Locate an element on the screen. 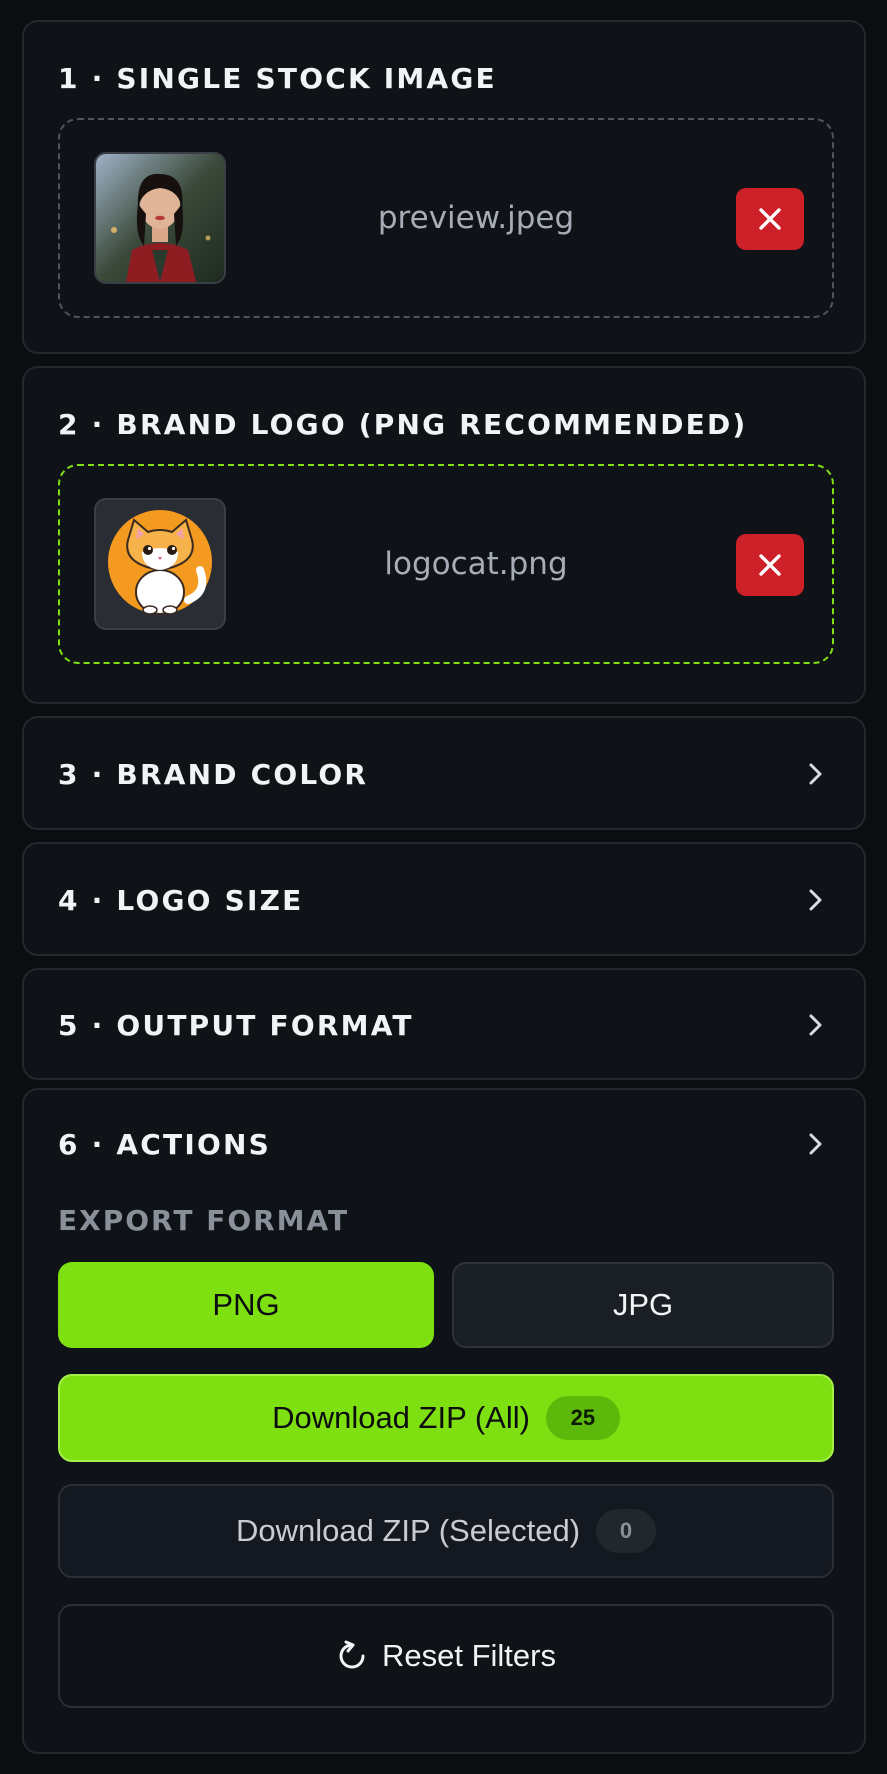 This screenshot has height=1774, width=887. reset-filters-label: Reset Filters is located at coordinates (469, 1655).